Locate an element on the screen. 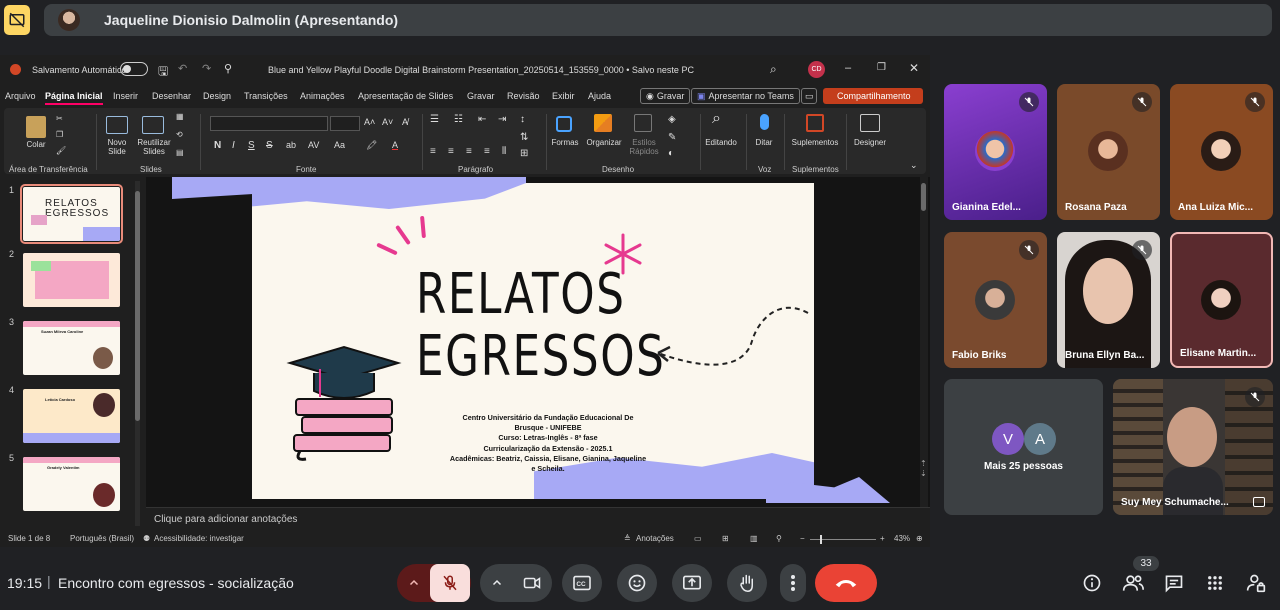 The width and height of the screenshot is (1280, 610). clear-format-icon: A̸ is located at coordinates (405, 122).